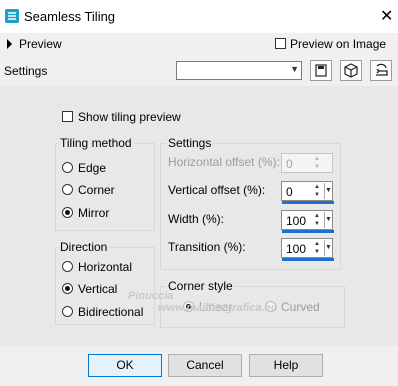 The width and height of the screenshot is (398, 386). What do you see at coordinates (92, 168) in the screenshot?
I see `edge-label: Edge` at bounding box center [92, 168].